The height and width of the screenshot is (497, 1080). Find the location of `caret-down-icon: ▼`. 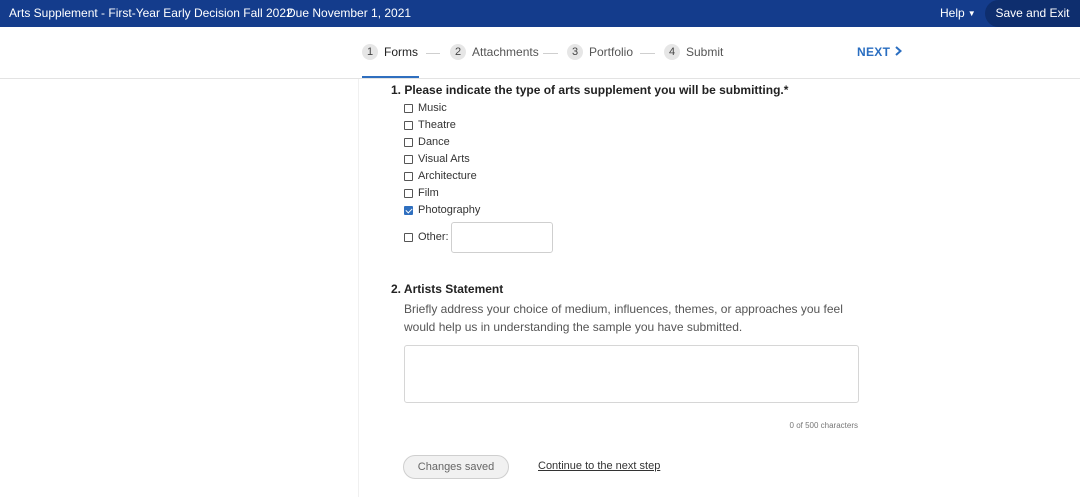

caret-down-icon: ▼ is located at coordinates (971, 13).